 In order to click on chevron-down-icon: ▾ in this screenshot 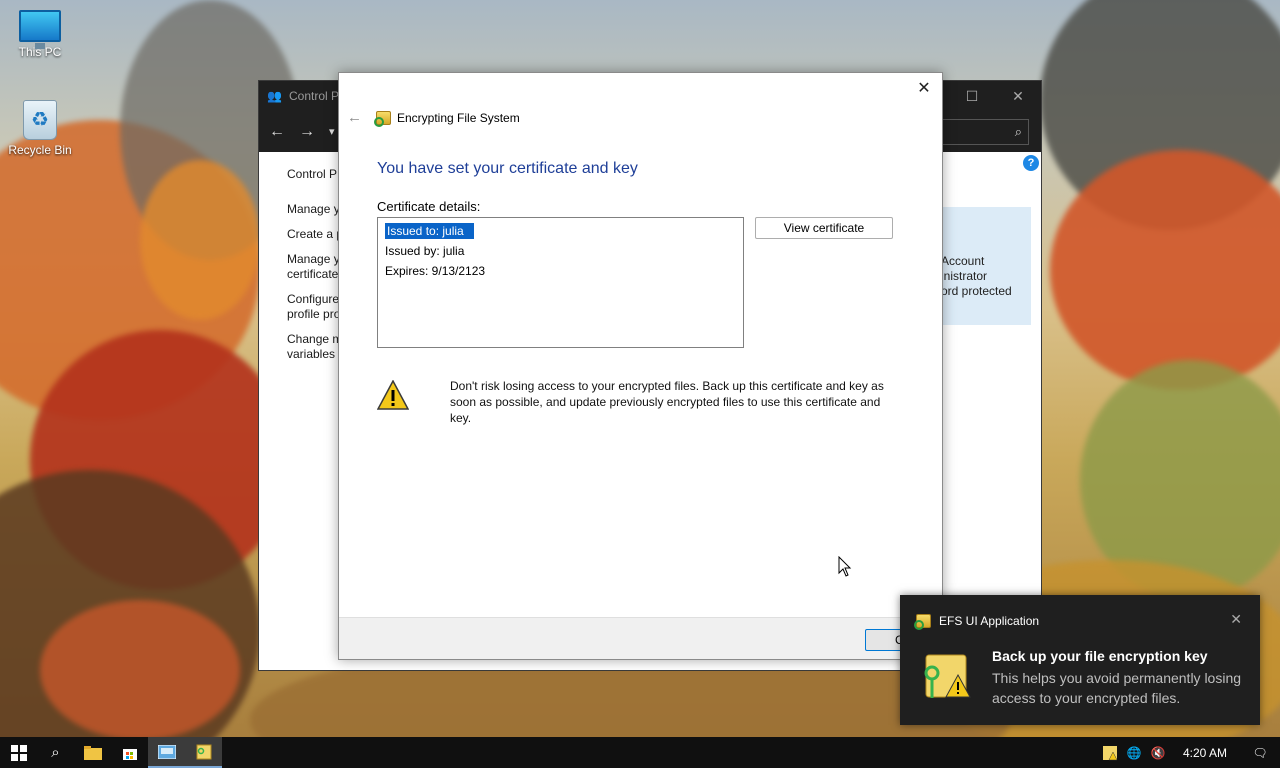, I will do `click(332, 131)`.